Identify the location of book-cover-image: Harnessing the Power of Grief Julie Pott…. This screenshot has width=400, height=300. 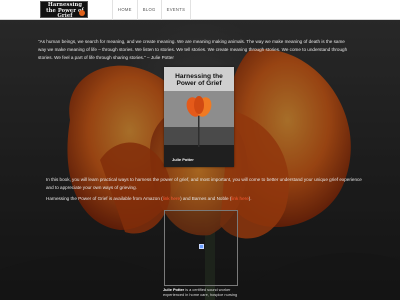
(199, 117).